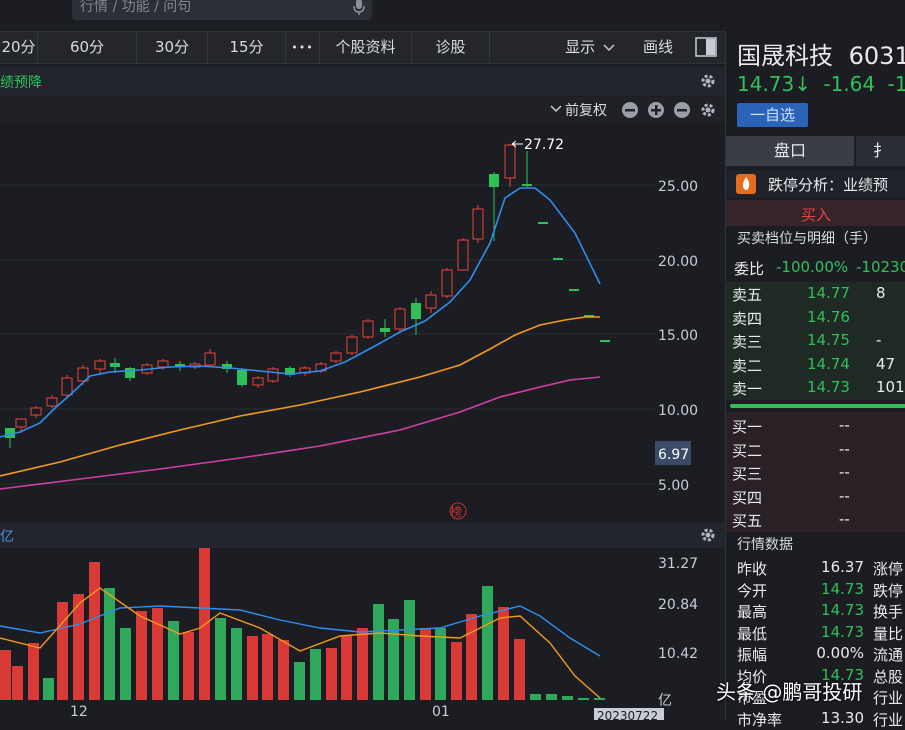 This screenshot has height=730, width=905. Describe the element at coordinates (896, 84) in the screenshot. I see `price-change-pct: -10.` at that location.